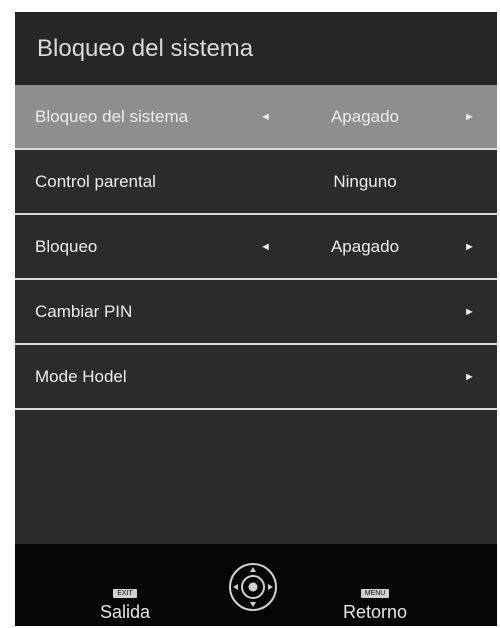 This screenshot has width=500, height=628. Describe the element at coordinates (125, 612) in the screenshot. I see `exit-label: Salida` at that location.